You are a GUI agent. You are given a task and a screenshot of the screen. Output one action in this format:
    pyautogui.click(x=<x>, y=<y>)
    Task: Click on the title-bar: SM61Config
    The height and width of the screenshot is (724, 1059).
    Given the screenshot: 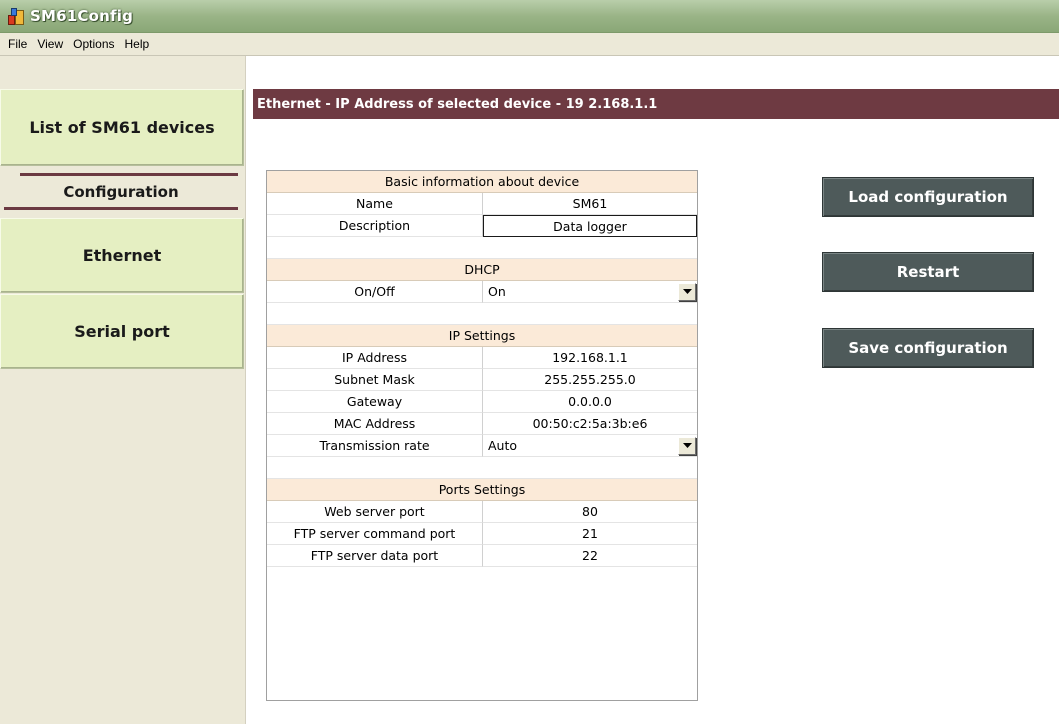 What is the action you would take?
    pyautogui.click(x=529, y=16)
    